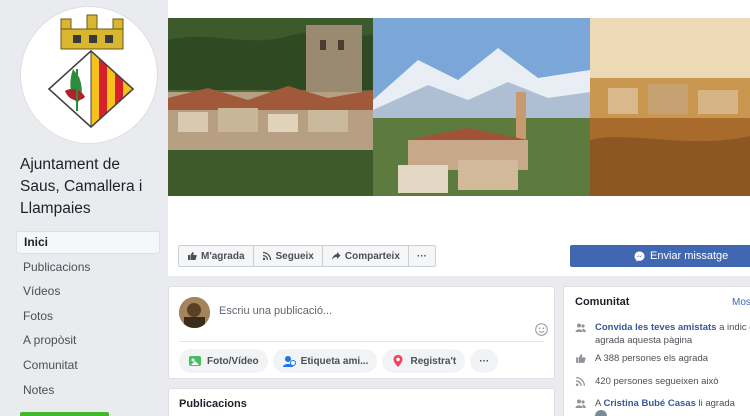 This screenshot has height=416, width=750. Describe the element at coordinates (213, 404) in the screenshot. I see `publications-title: Publicacions` at that location.